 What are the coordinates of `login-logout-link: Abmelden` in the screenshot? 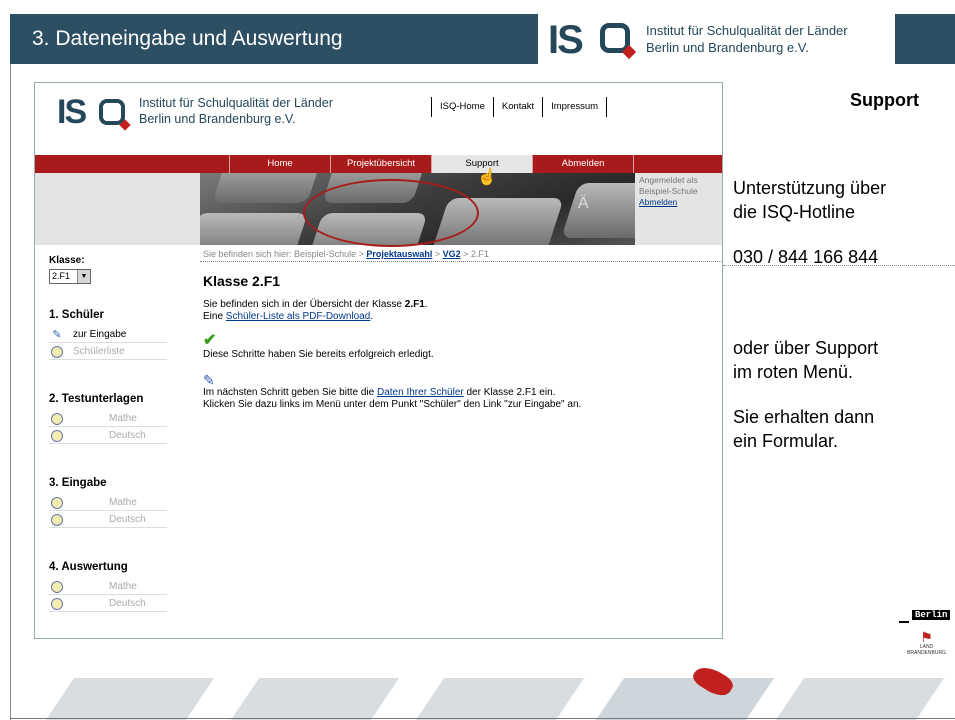 It's located at (658, 202).